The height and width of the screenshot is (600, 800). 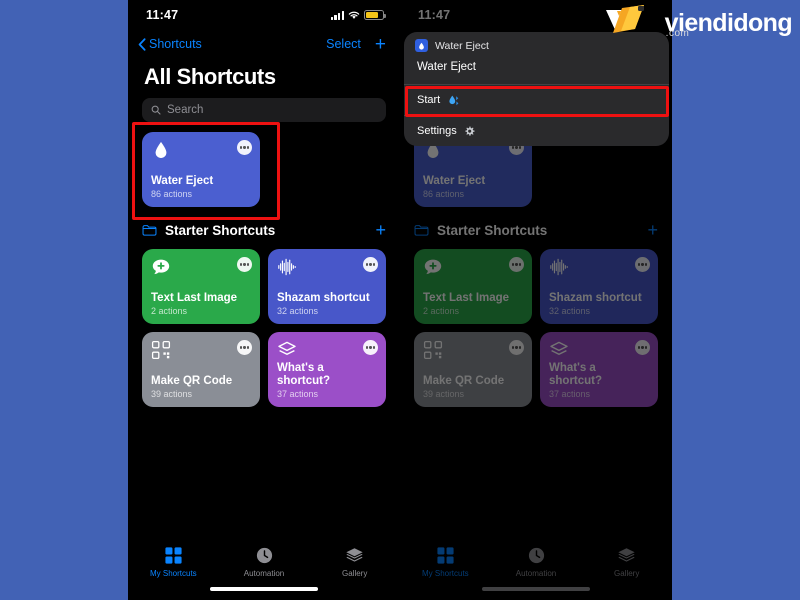 I want to click on water-drop-app-icon, so click(x=421, y=45).